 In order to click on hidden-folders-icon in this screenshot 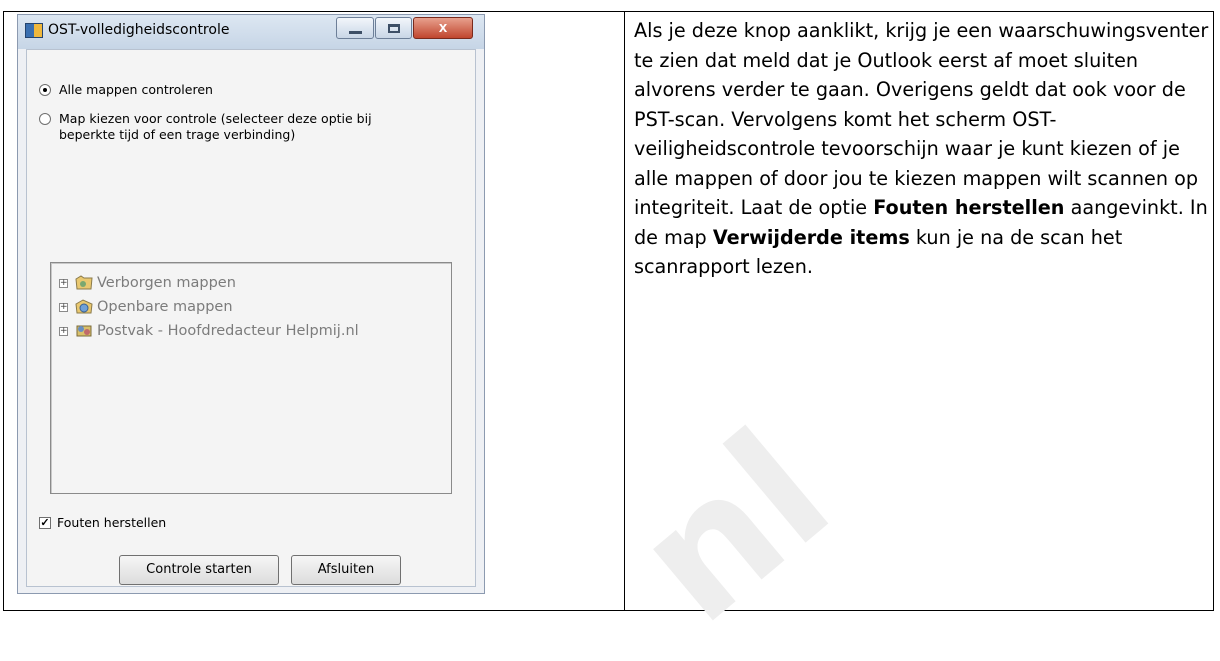, I will do `click(84, 282)`.